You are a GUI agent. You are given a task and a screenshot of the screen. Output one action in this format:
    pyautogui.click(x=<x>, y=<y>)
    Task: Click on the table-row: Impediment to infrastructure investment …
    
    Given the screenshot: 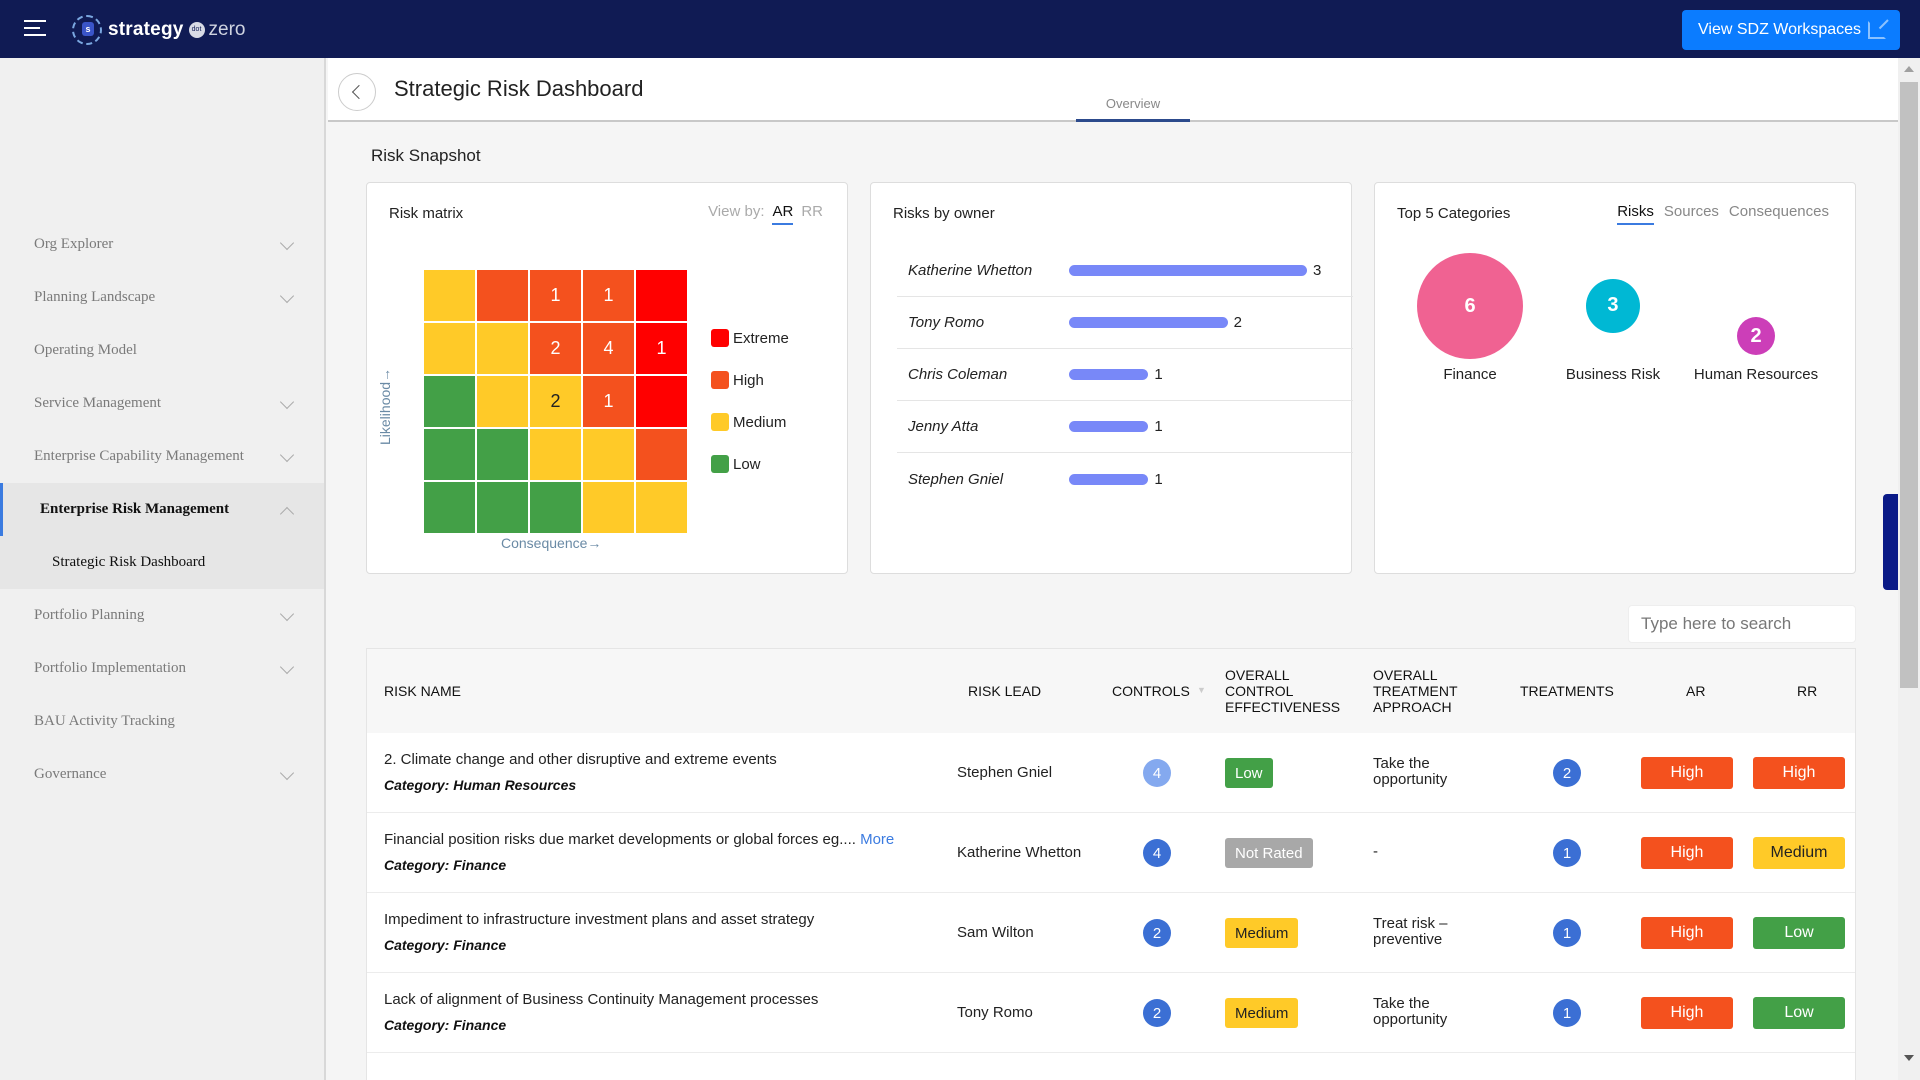 What is the action you would take?
    pyautogui.click(x=1111, y=933)
    